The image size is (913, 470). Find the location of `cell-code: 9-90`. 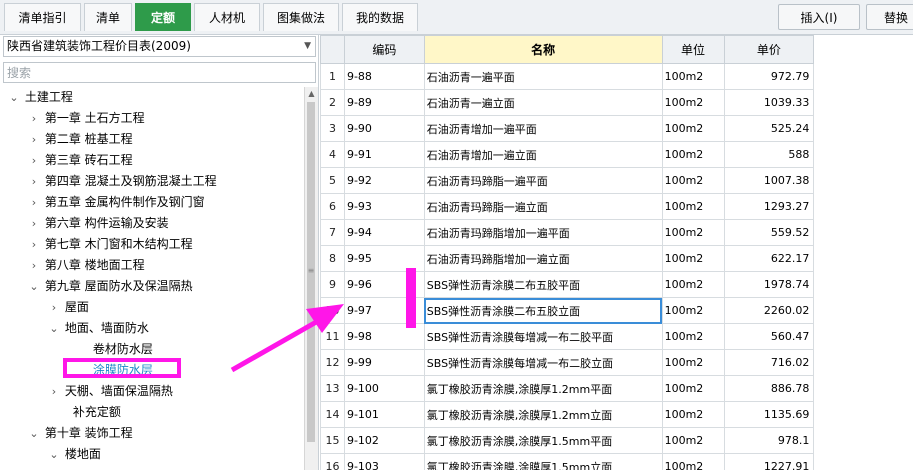

cell-code: 9-90 is located at coordinates (384, 128).